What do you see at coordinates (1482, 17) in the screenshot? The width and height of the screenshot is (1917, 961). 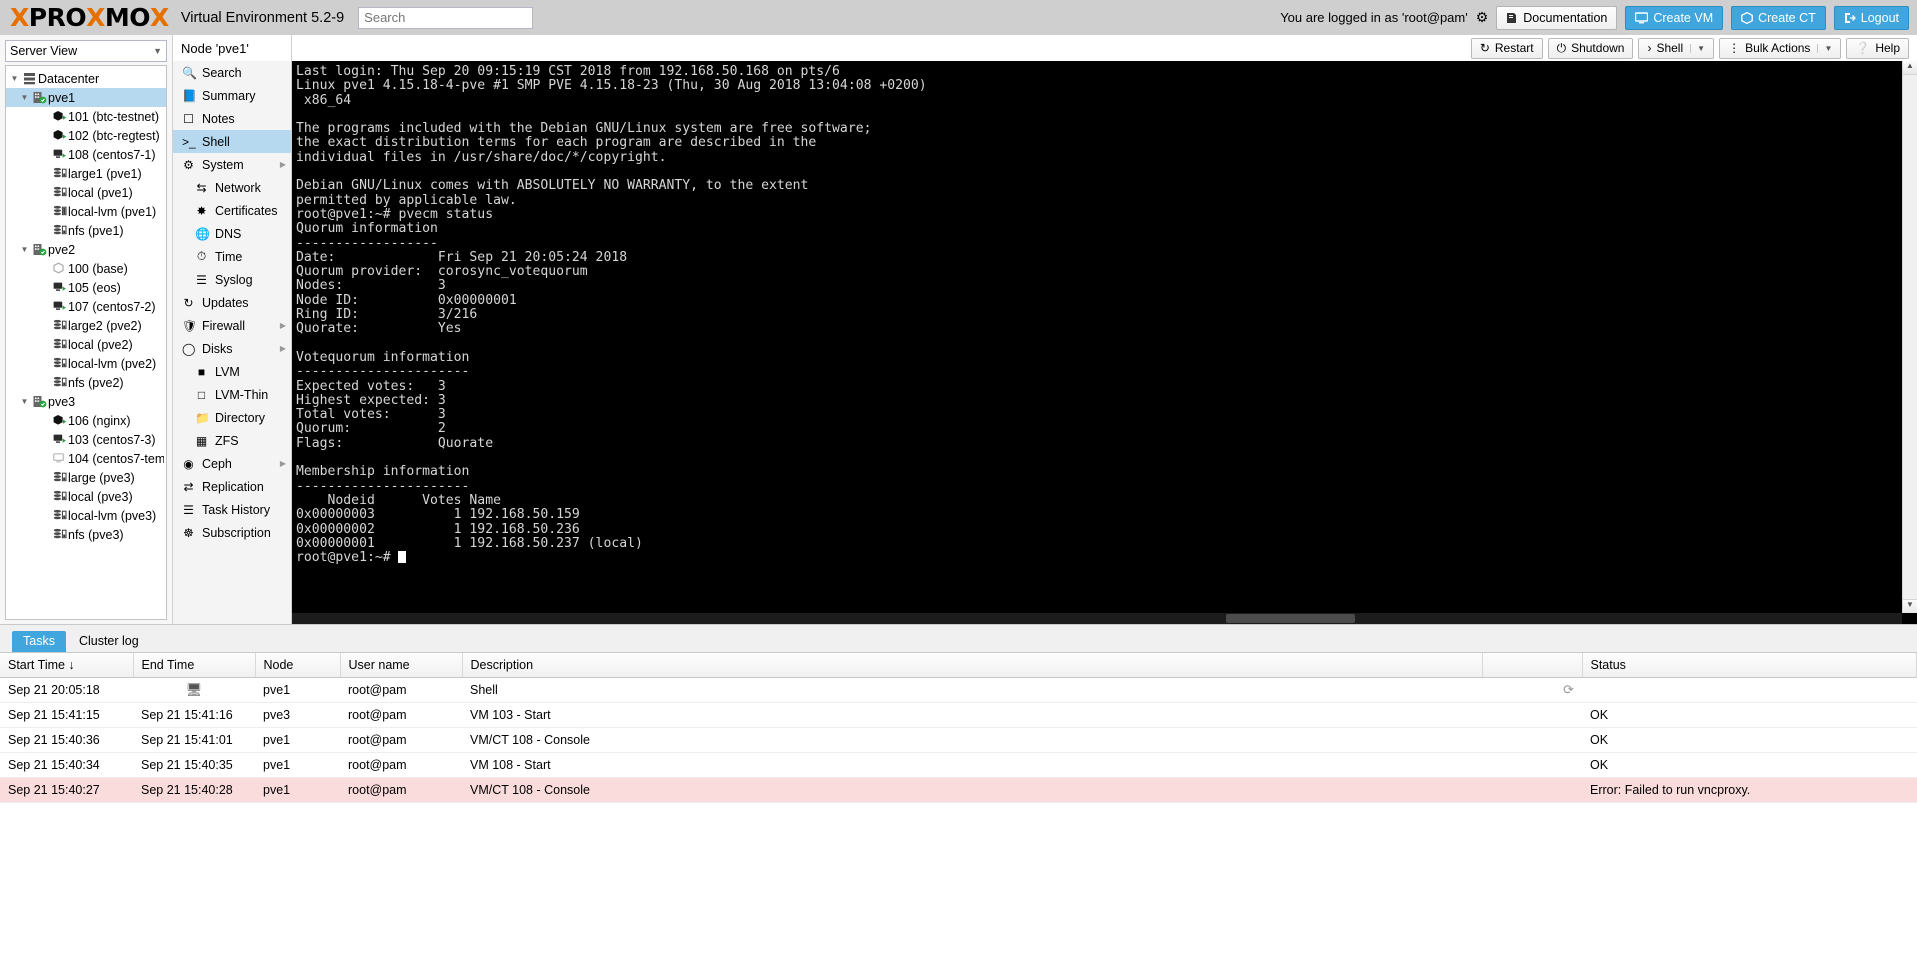 I see `gear-icon: ⚙` at bounding box center [1482, 17].